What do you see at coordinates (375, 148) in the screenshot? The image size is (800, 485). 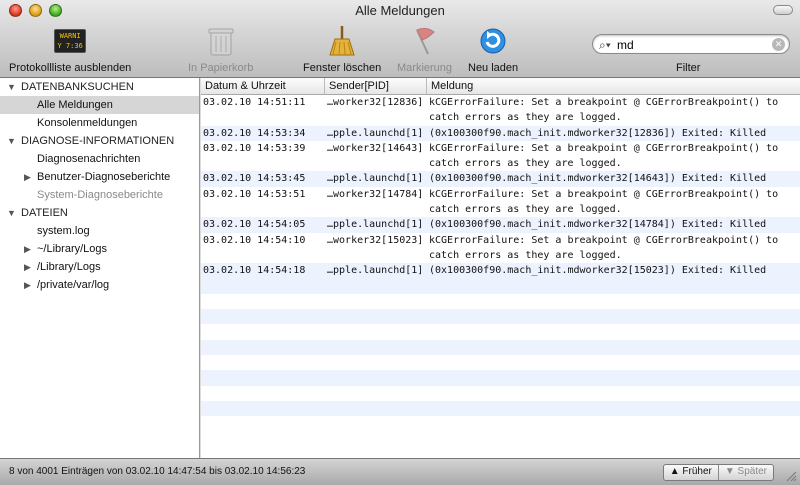 I see `cell-sender: …worker32[14643]` at bounding box center [375, 148].